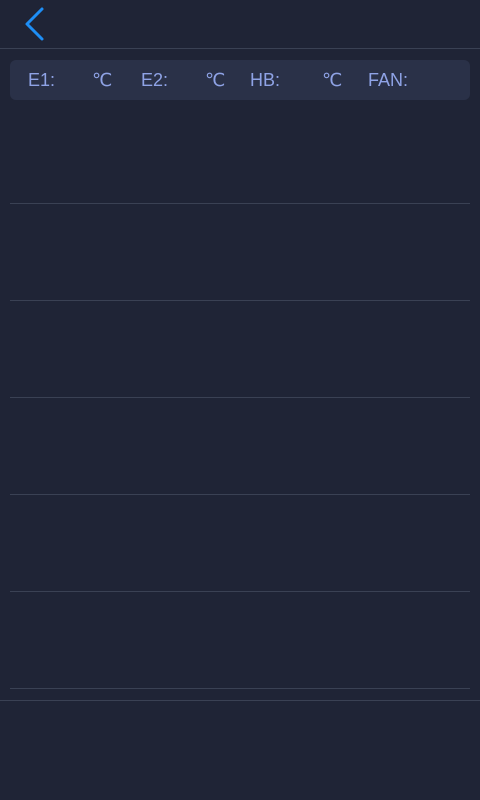  What do you see at coordinates (42, 80) in the screenshot?
I see `e1-label: E1:` at bounding box center [42, 80].